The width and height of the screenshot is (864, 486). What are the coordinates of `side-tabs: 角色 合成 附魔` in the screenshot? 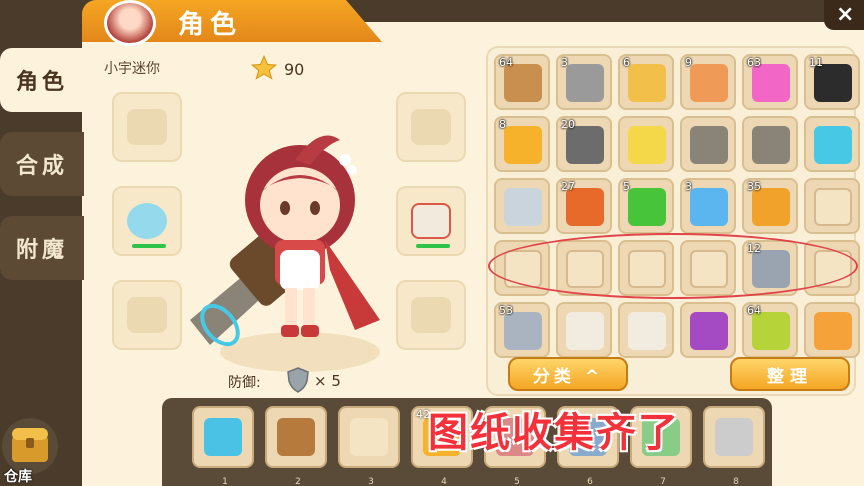 It's located at (42, 174).